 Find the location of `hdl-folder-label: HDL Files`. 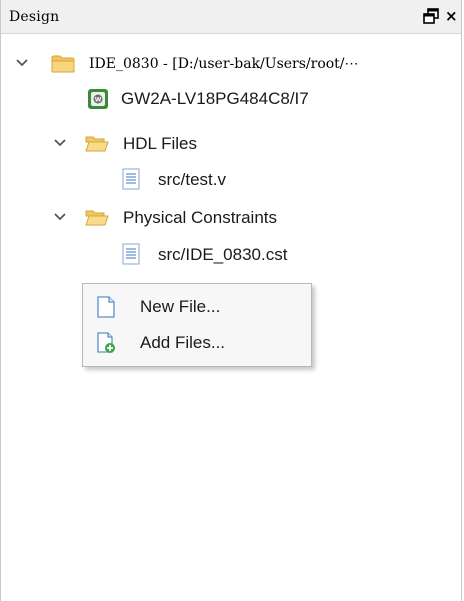

hdl-folder-label: HDL Files is located at coordinates (160, 143).